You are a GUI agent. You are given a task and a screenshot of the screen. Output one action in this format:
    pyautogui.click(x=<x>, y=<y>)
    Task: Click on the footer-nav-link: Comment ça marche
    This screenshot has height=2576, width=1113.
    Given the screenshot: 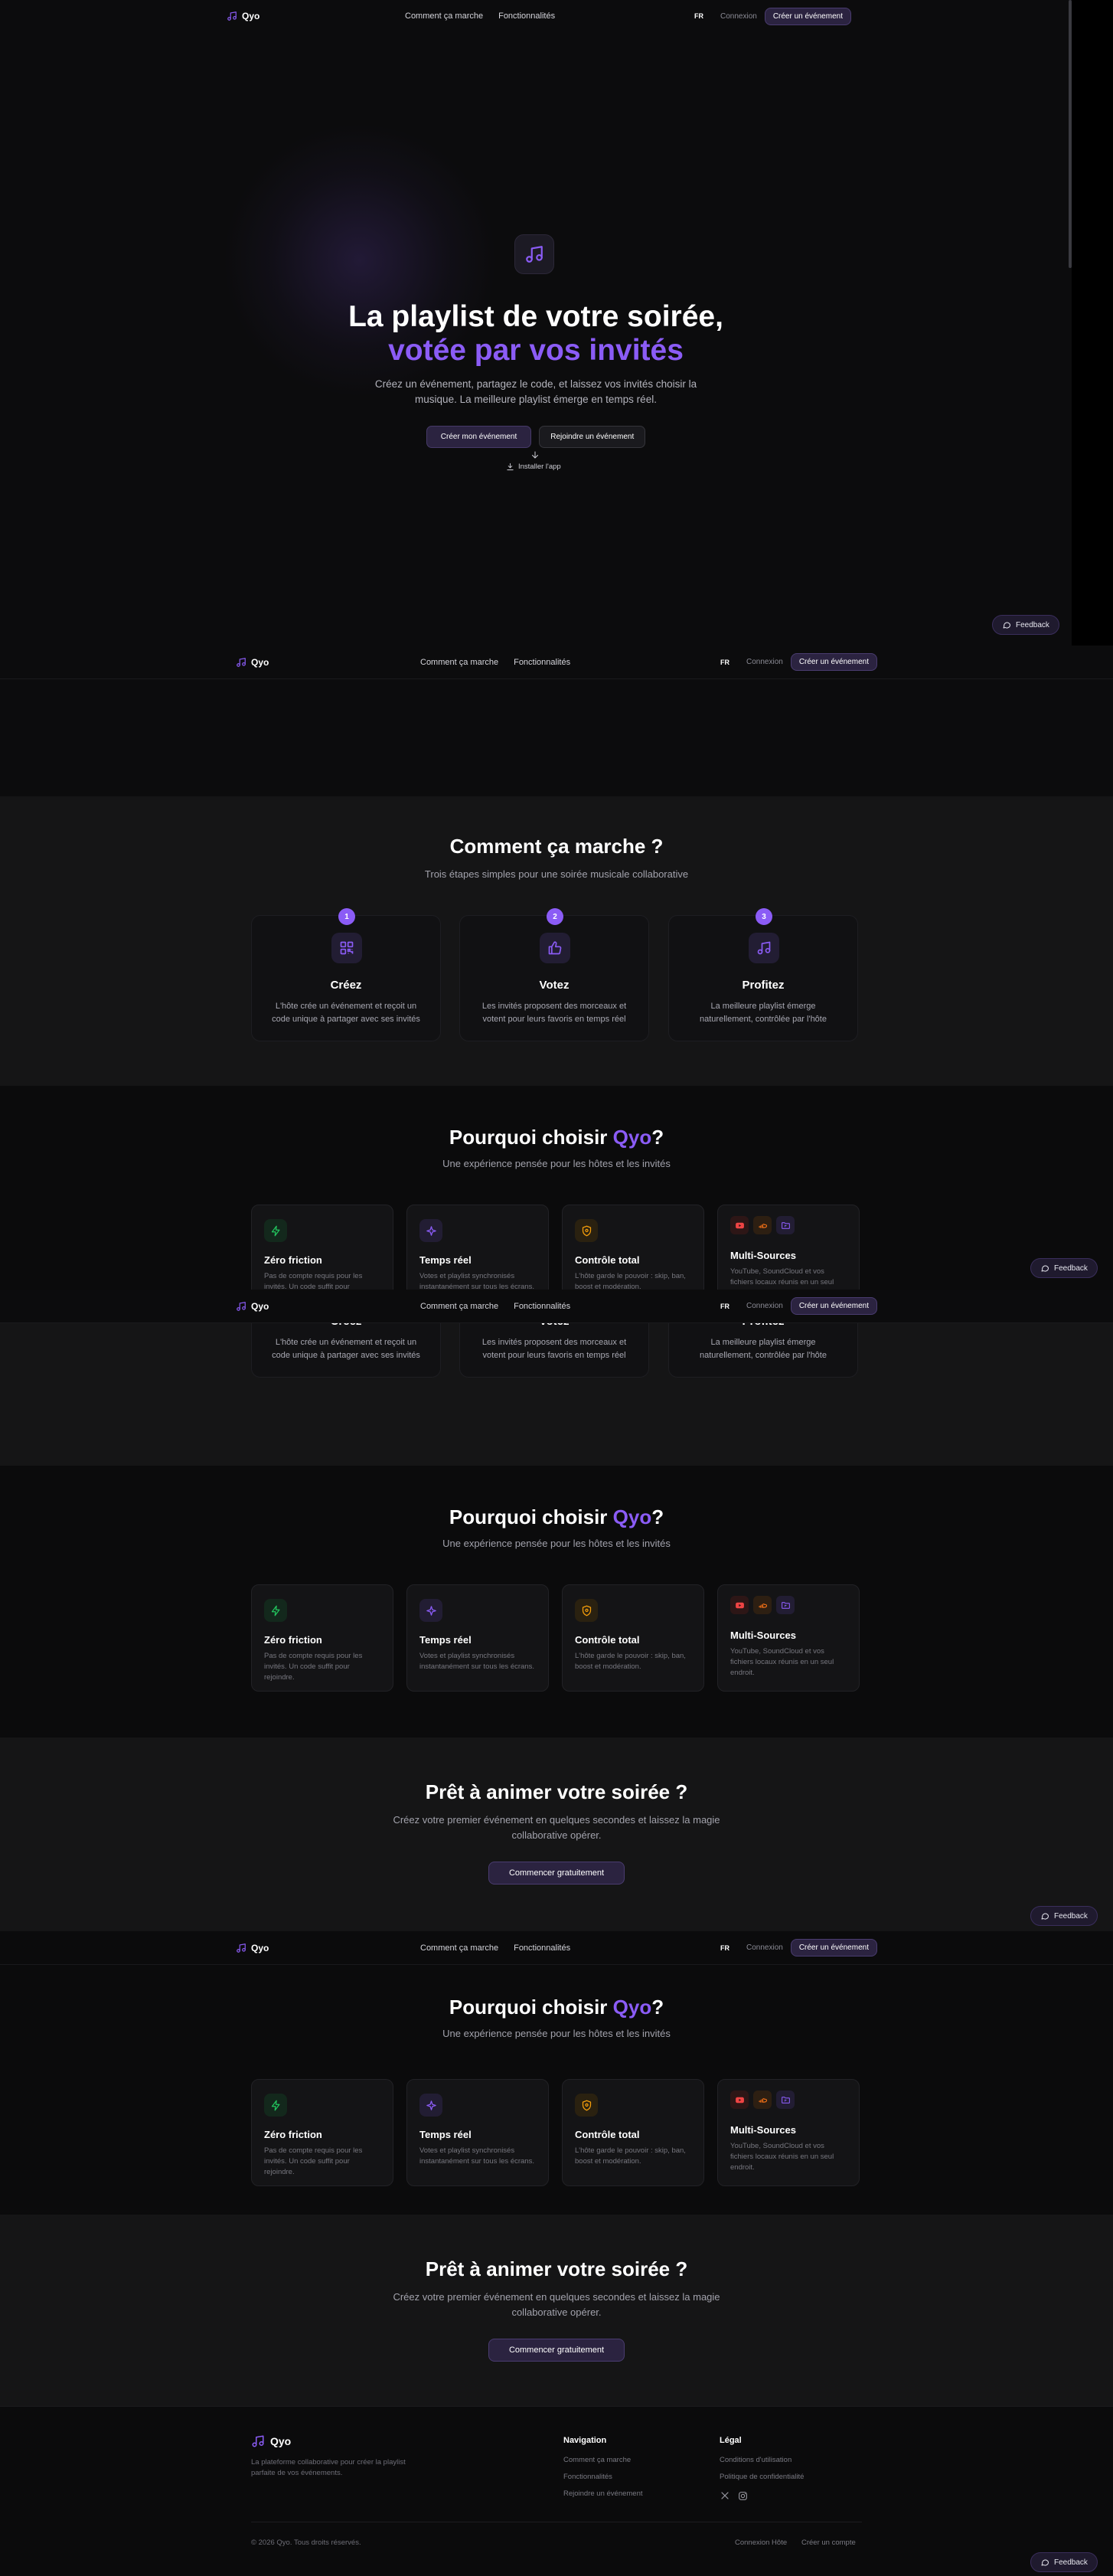 What is the action you would take?
    pyautogui.click(x=597, y=2460)
    